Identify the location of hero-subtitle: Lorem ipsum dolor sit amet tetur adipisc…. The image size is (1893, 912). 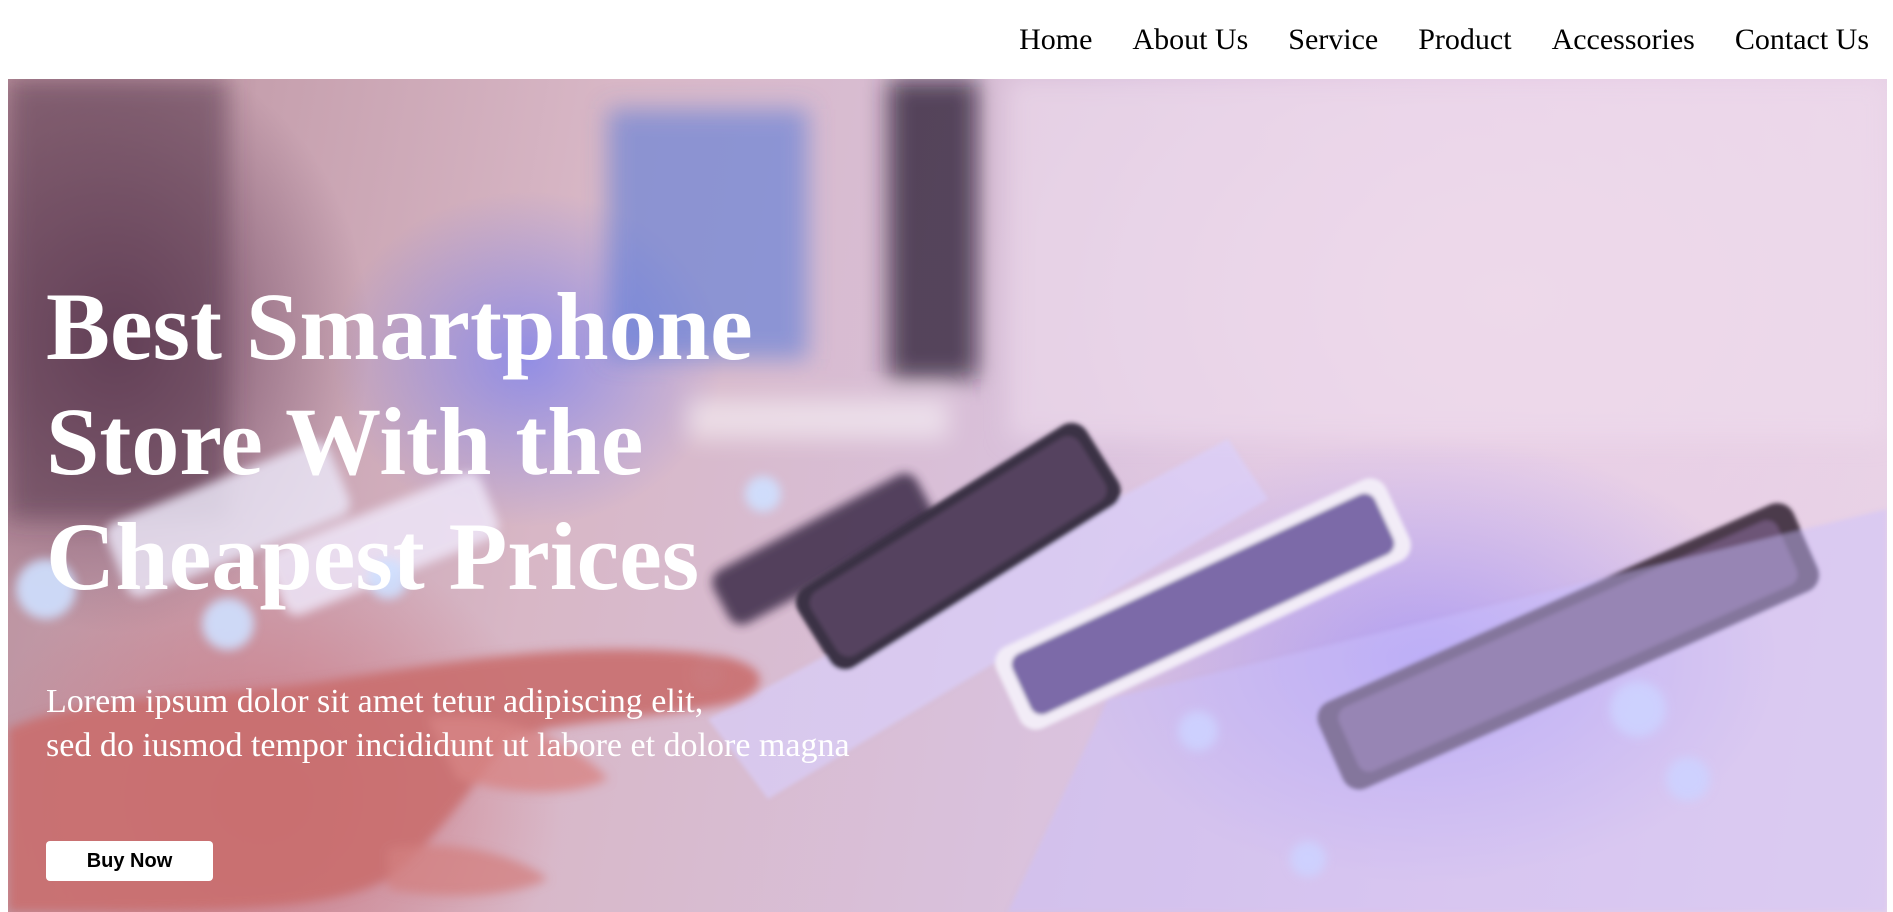
(526, 724).